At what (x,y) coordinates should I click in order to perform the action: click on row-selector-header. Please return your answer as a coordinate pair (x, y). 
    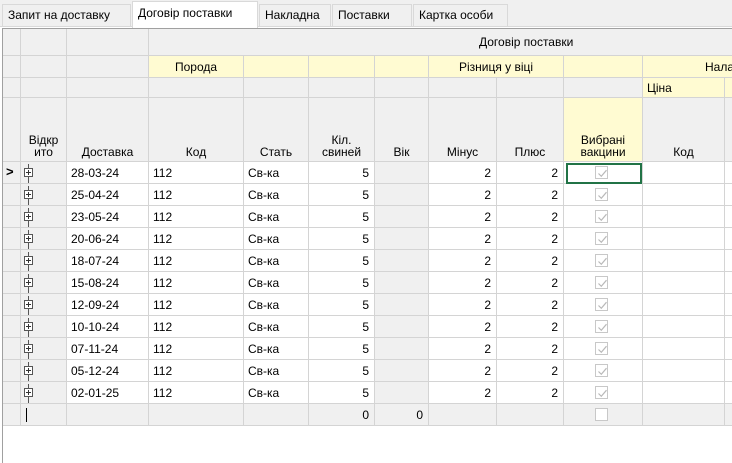
    Looking at the image, I should click on (12, 130).